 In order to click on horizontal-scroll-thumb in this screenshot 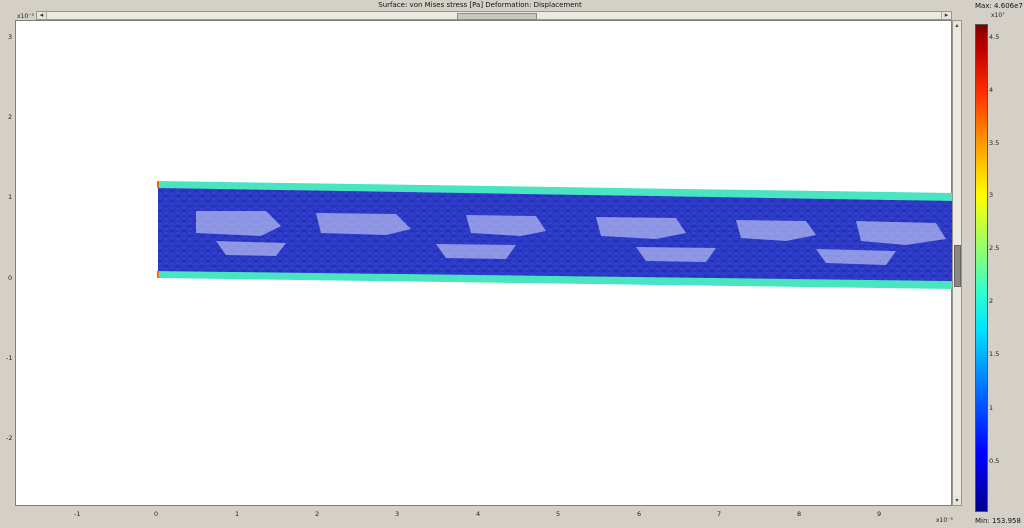, I will do `click(497, 16)`.